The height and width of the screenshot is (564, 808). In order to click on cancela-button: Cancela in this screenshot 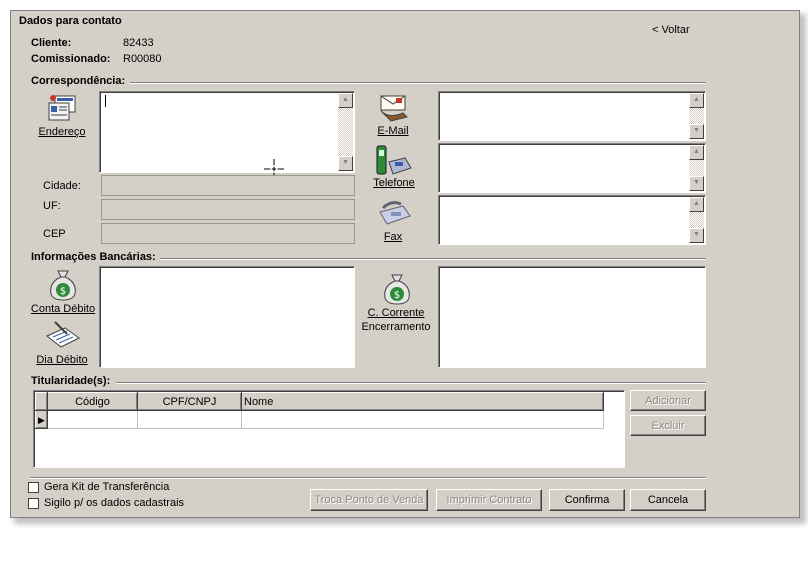, I will do `click(668, 500)`.